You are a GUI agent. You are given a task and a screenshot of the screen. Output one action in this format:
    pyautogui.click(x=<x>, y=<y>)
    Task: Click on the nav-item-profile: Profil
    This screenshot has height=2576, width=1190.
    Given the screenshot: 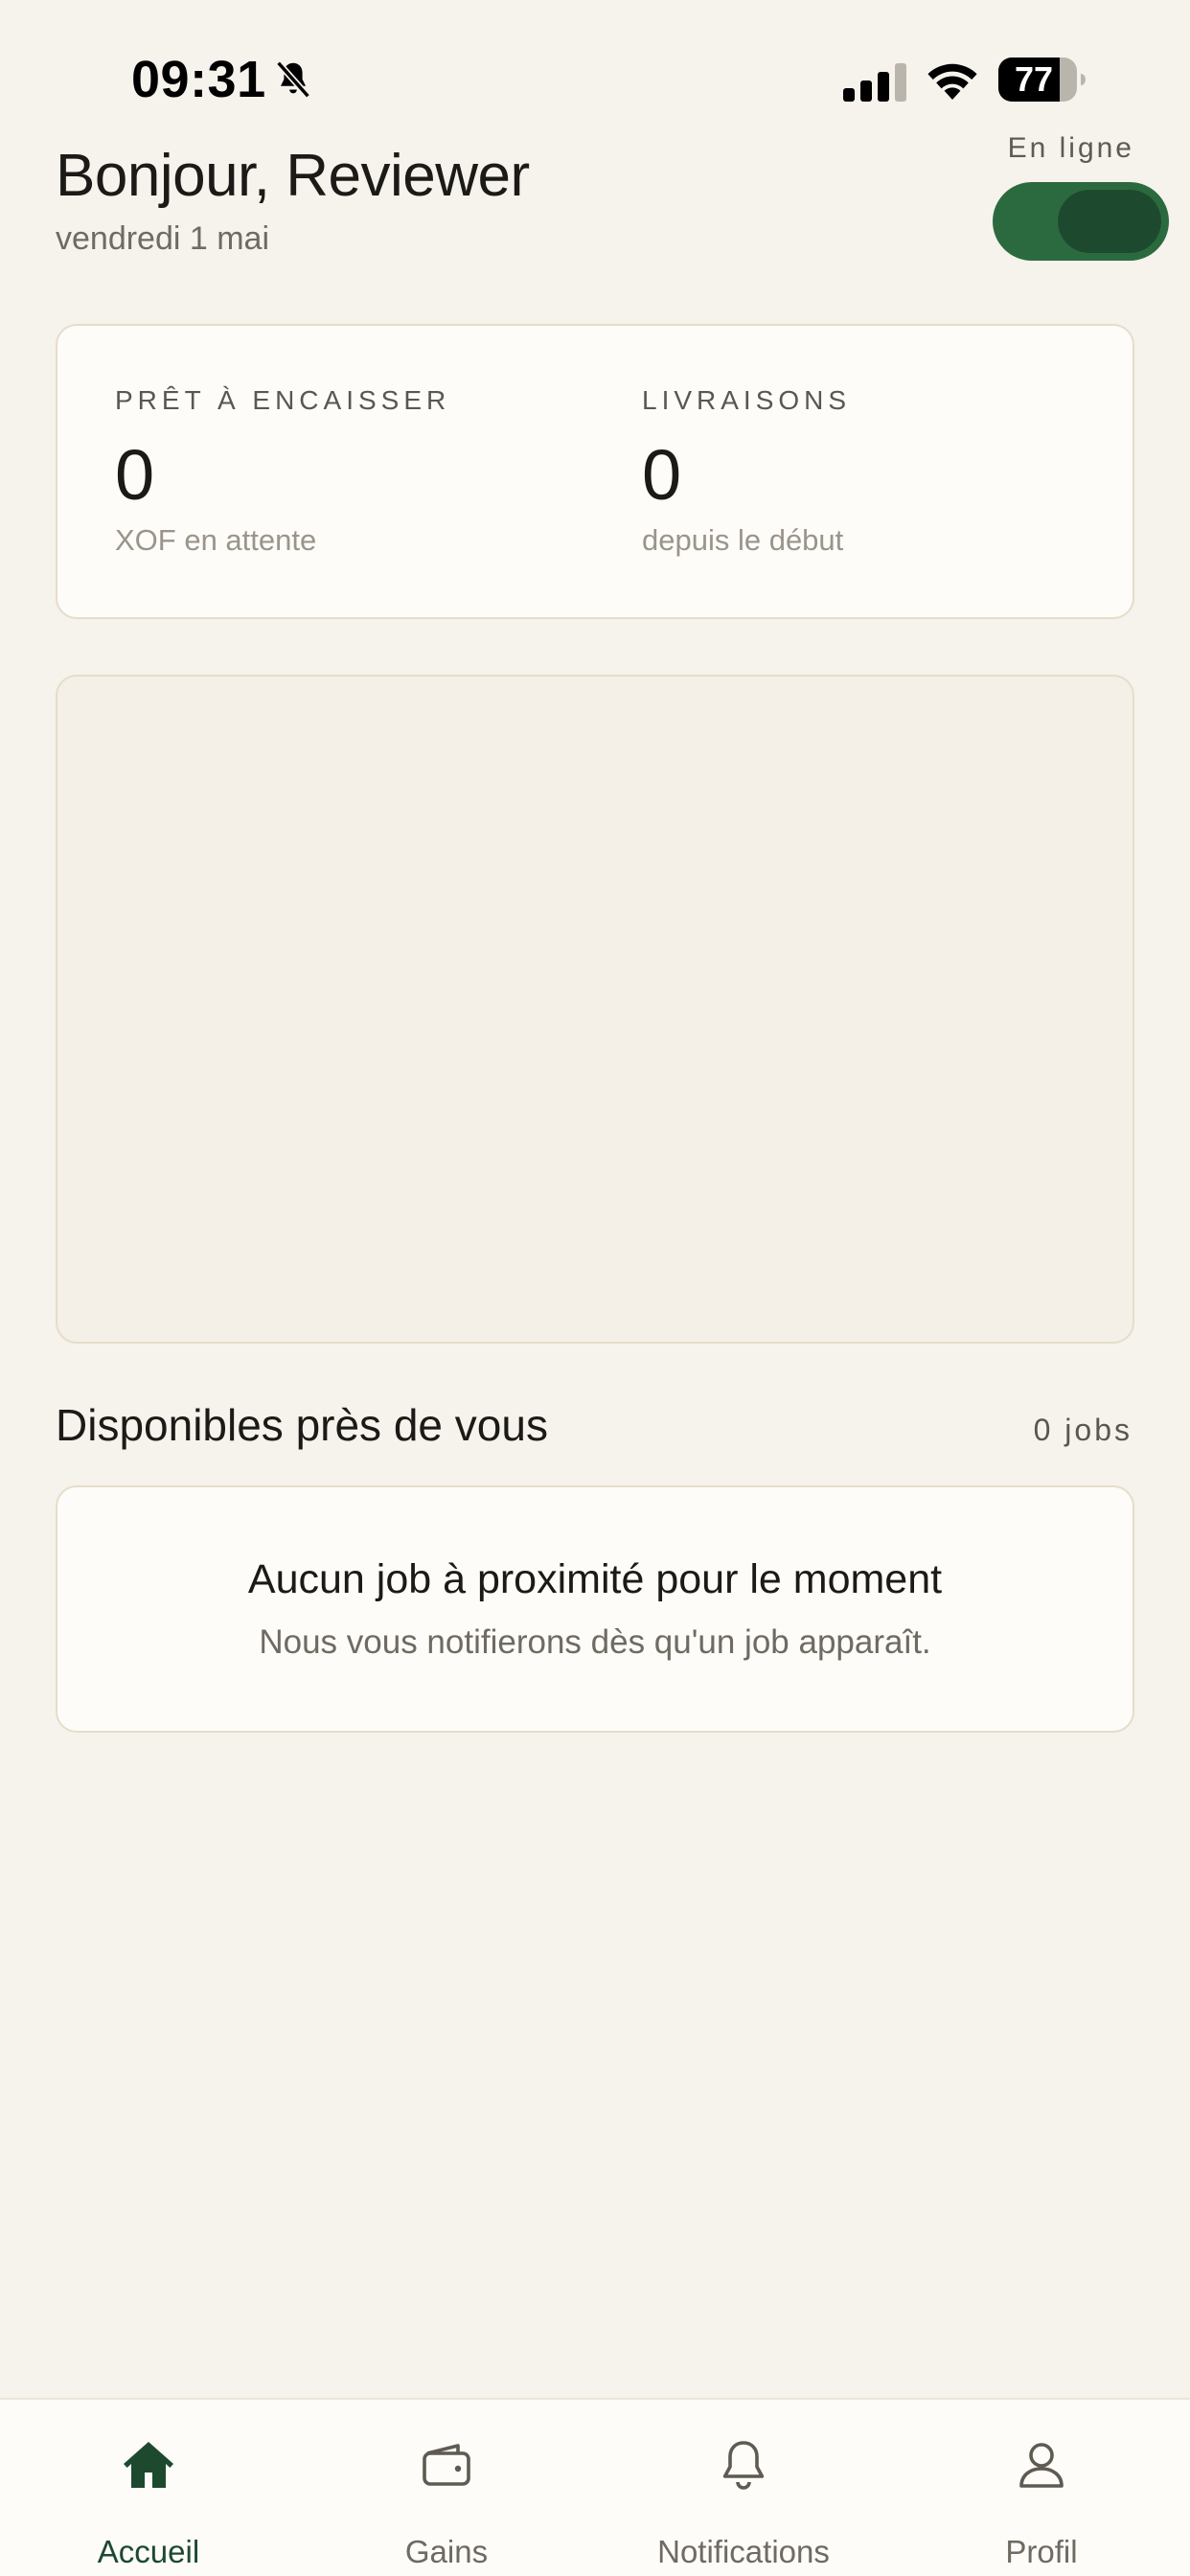 What is the action you would take?
    pyautogui.click(x=1041, y=2488)
    